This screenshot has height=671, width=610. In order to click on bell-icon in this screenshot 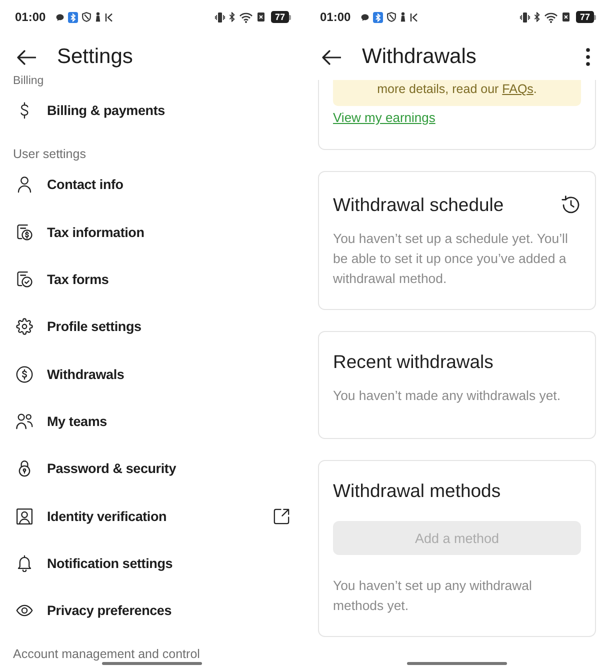, I will do `click(24, 563)`.